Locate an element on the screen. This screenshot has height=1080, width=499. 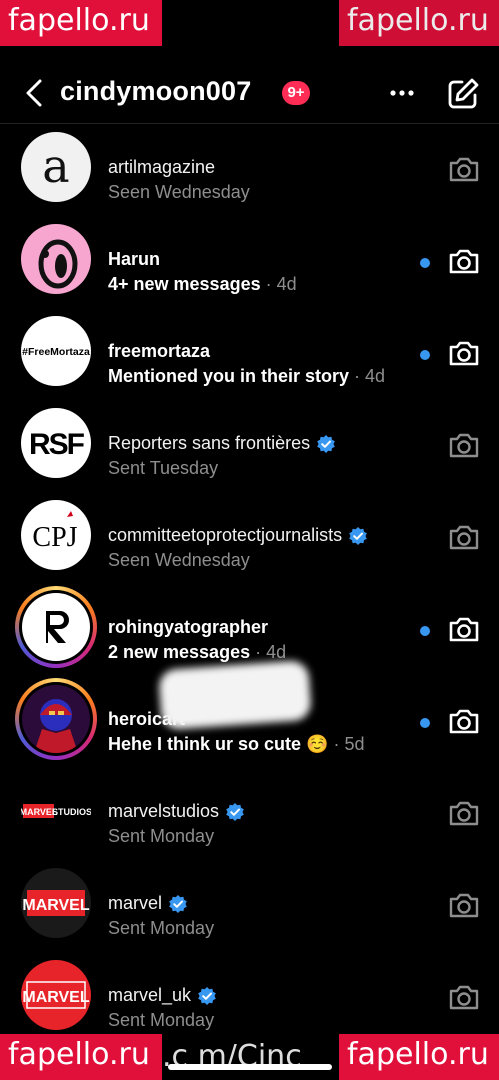
svg-text: STUDIOS is located at coordinates (71, 812).